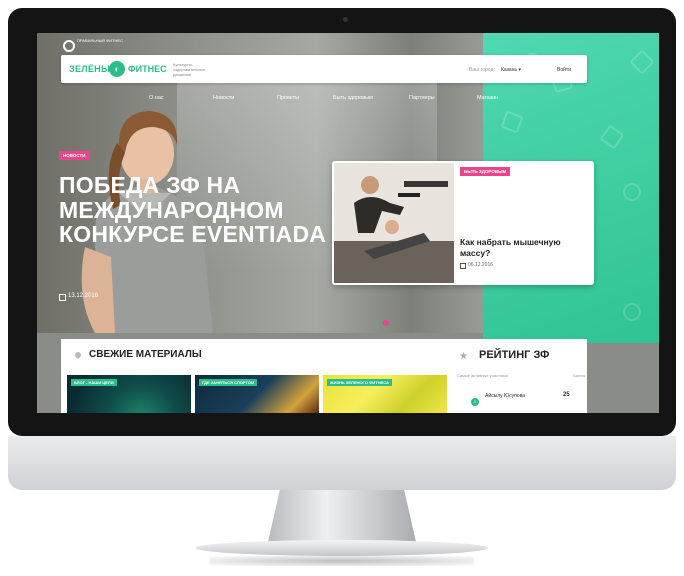  What do you see at coordinates (514, 355) in the screenshot?
I see `rating-title: РЕЙТИНГ ЗФ` at bounding box center [514, 355].